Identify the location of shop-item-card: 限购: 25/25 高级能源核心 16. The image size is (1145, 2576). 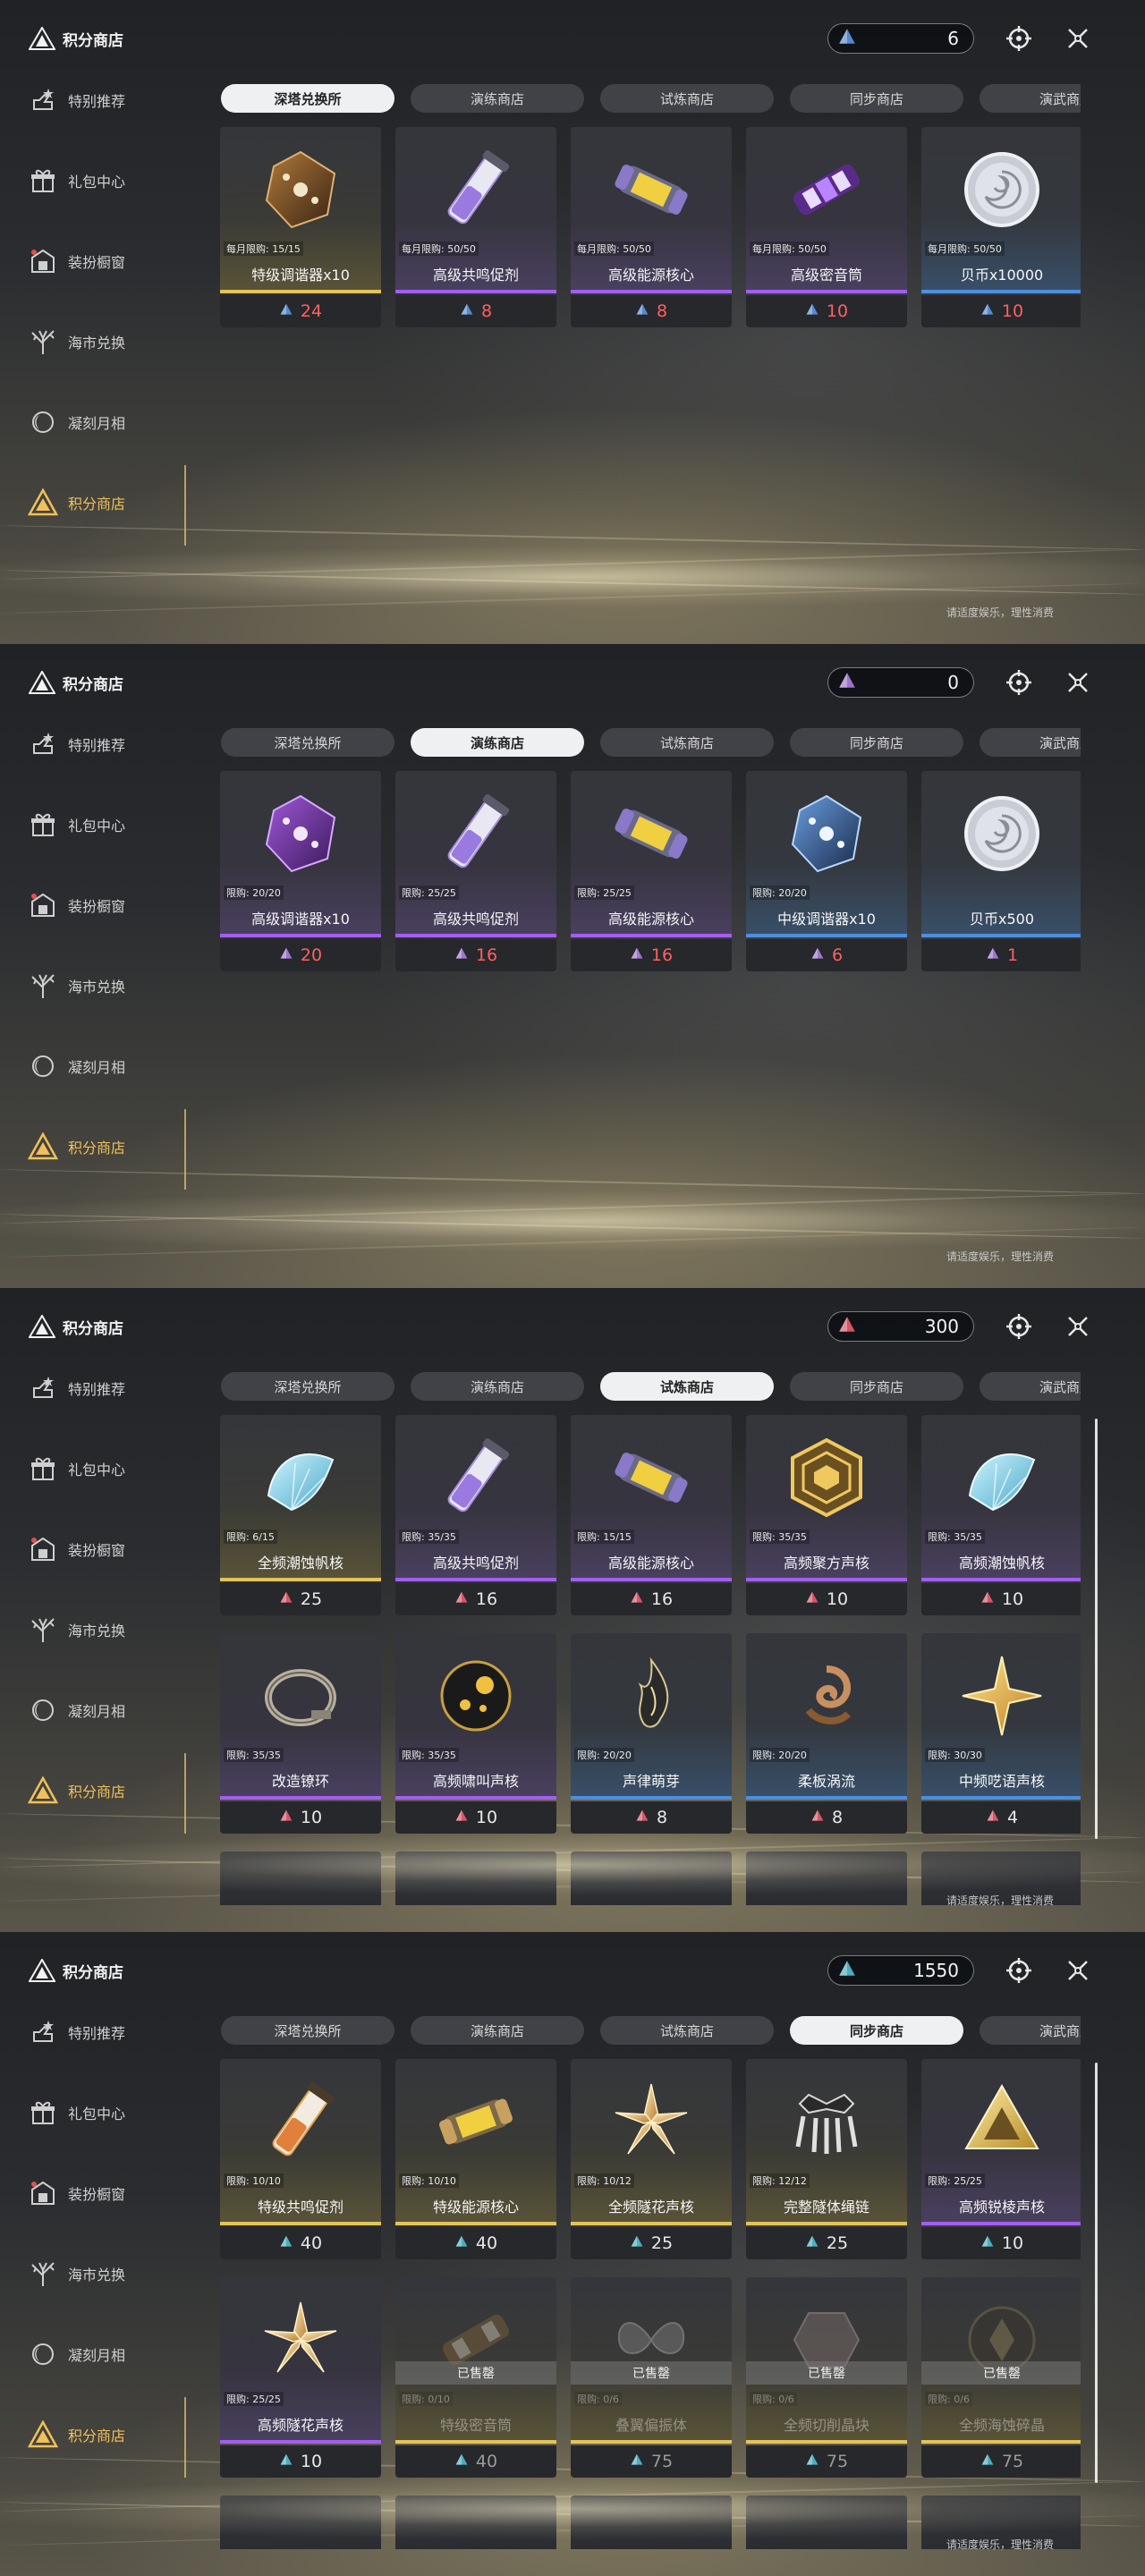
(651, 872).